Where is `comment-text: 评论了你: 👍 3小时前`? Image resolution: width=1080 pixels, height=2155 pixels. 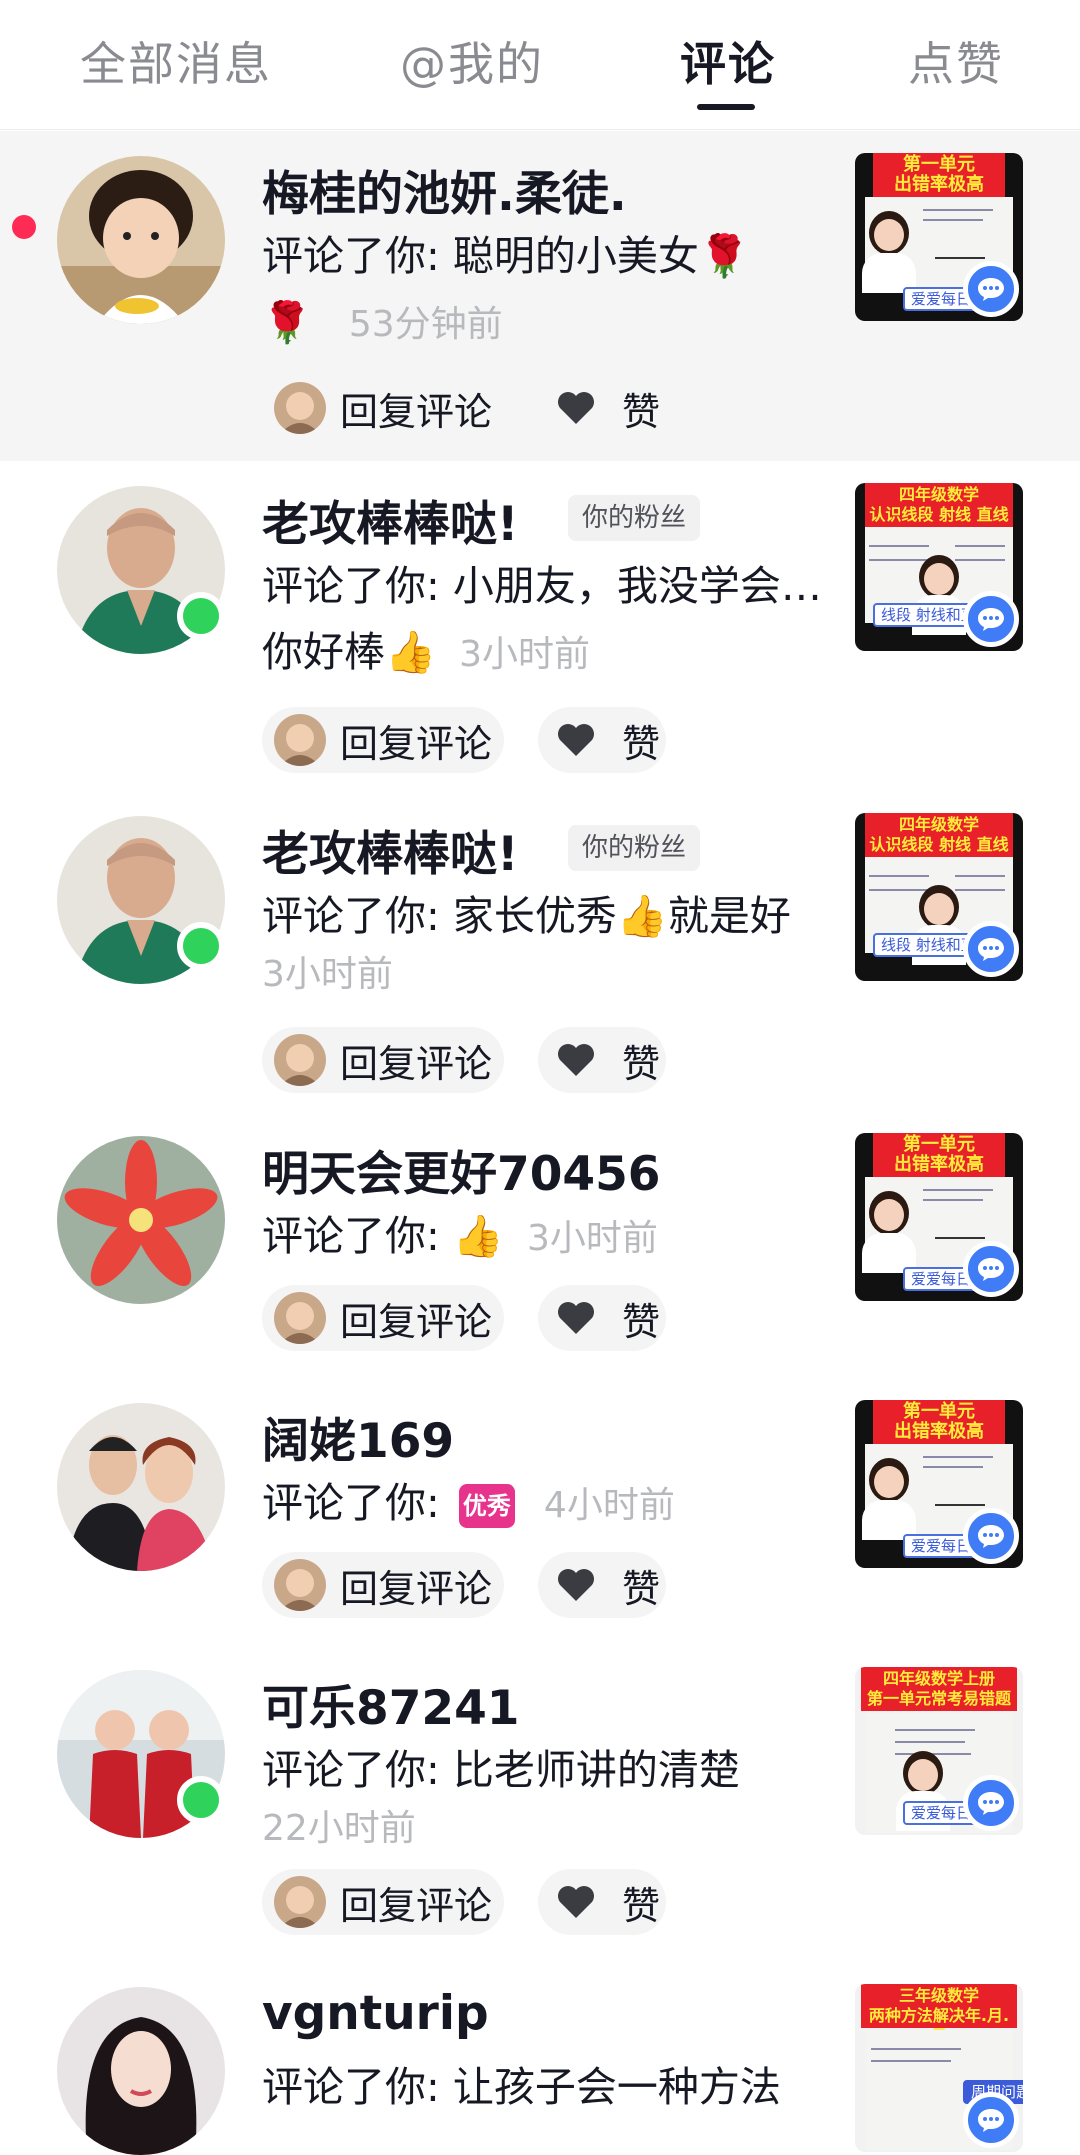
comment-text: 评论了你: 👍 3小时前 is located at coordinates (542, 1237).